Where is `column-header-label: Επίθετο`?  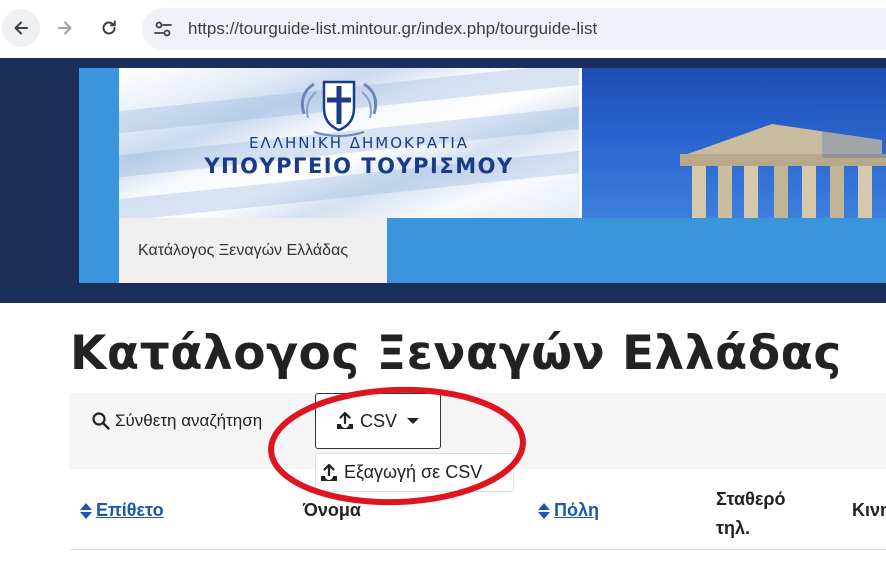
column-header-label: Επίθετο is located at coordinates (130, 510).